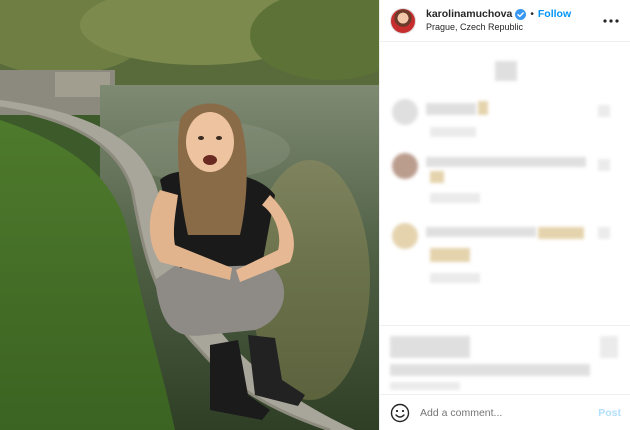 The width and height of the screenshot is (630, 430). Describe the element at coordinates (514, 27) in the screenshot. I see `location-link: Prague, Czech Republic` at that location.